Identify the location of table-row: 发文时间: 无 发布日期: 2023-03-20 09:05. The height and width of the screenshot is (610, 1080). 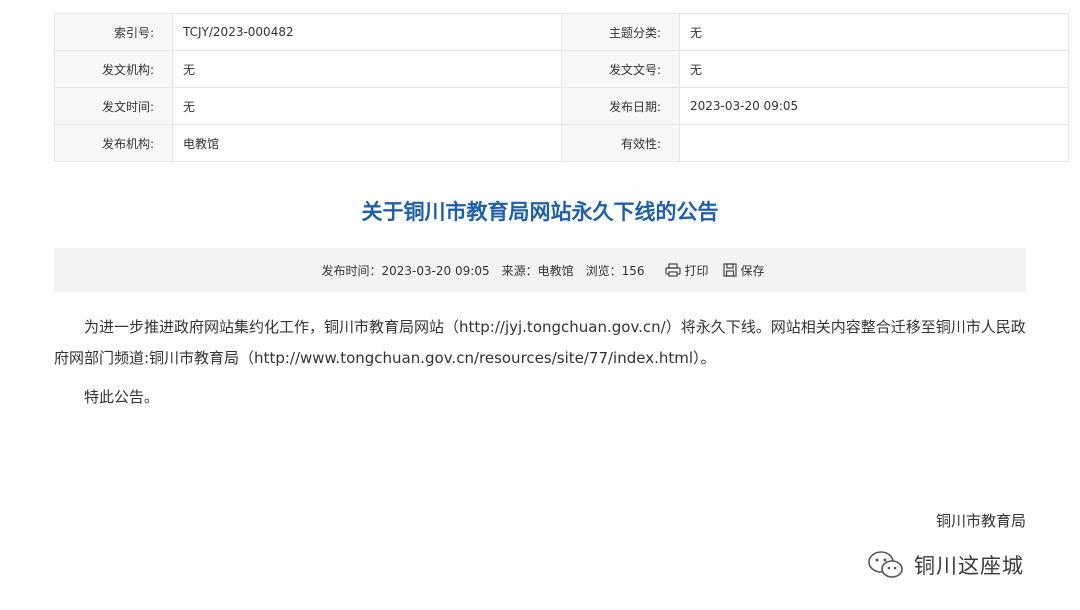
(561, 106).